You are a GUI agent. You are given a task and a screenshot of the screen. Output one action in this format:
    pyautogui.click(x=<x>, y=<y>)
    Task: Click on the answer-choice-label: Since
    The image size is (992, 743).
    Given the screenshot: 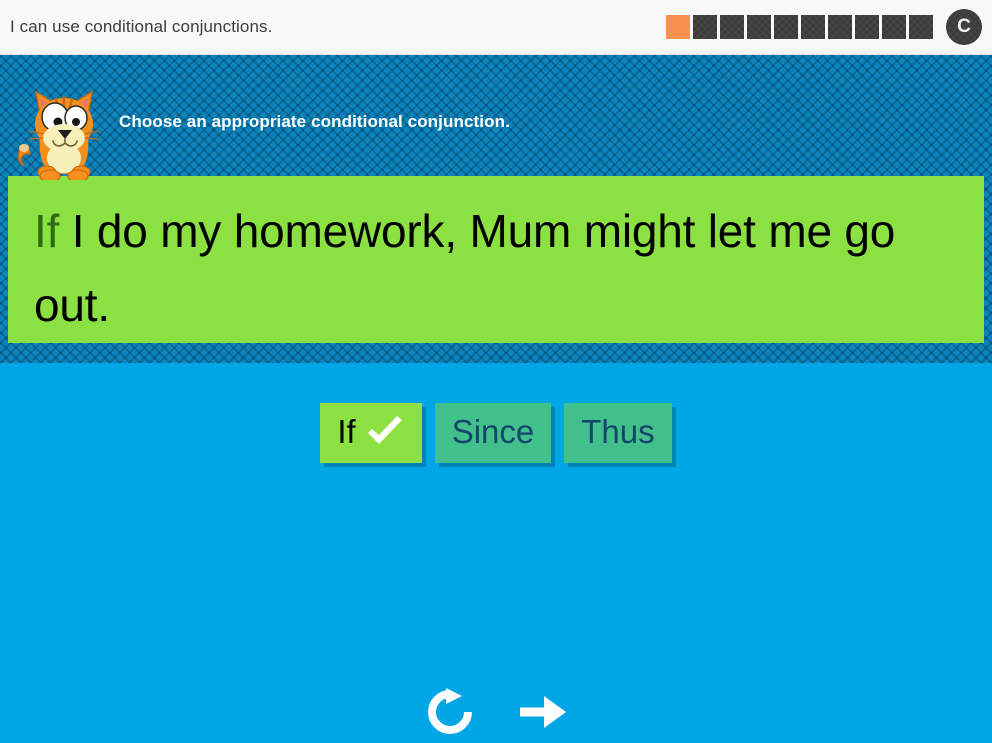 What is the action you would take?
    pyautogui.click(x=493, y=431)
    